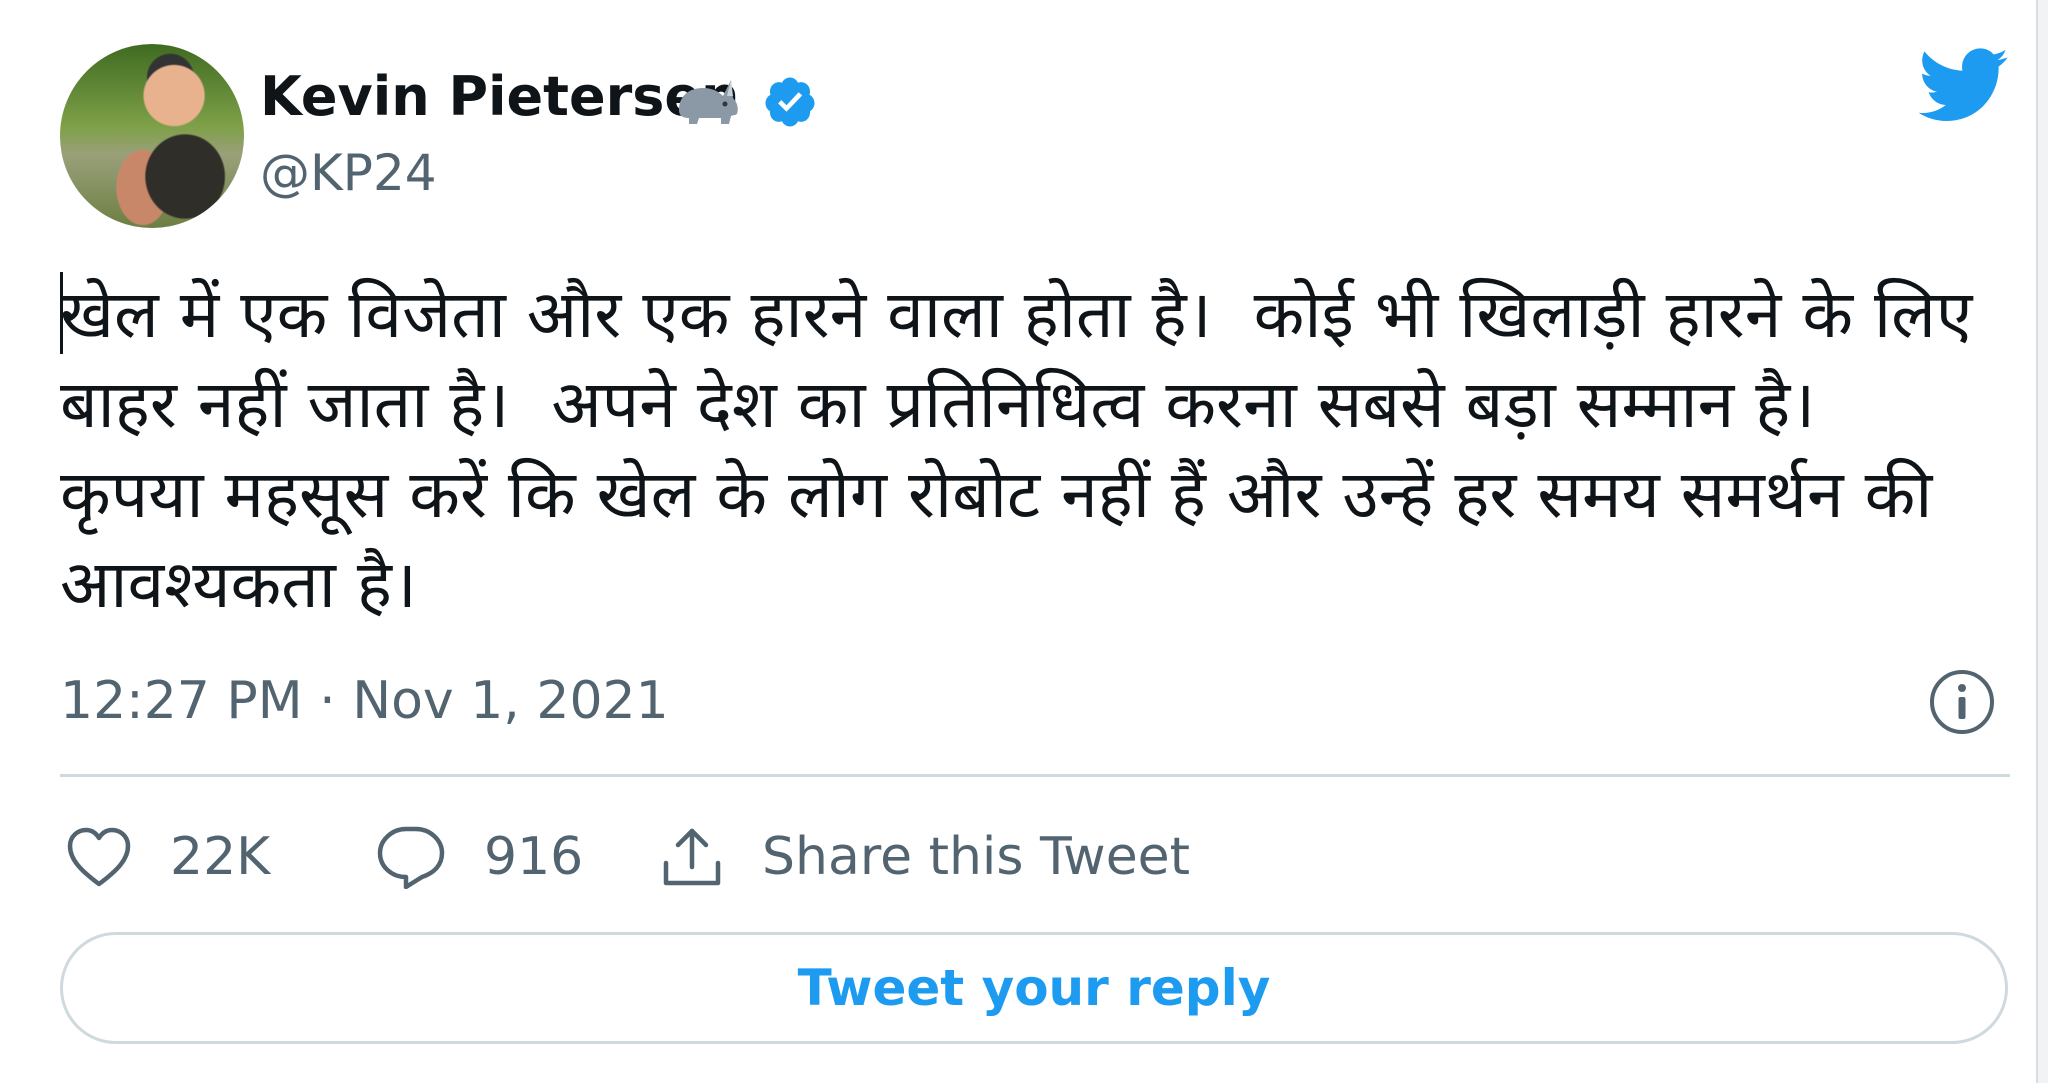 This screenshot has width=2048, height=1083. Describe the element at coordinates (2042, 541) in the screenshot. I see `window-edge` at that location.